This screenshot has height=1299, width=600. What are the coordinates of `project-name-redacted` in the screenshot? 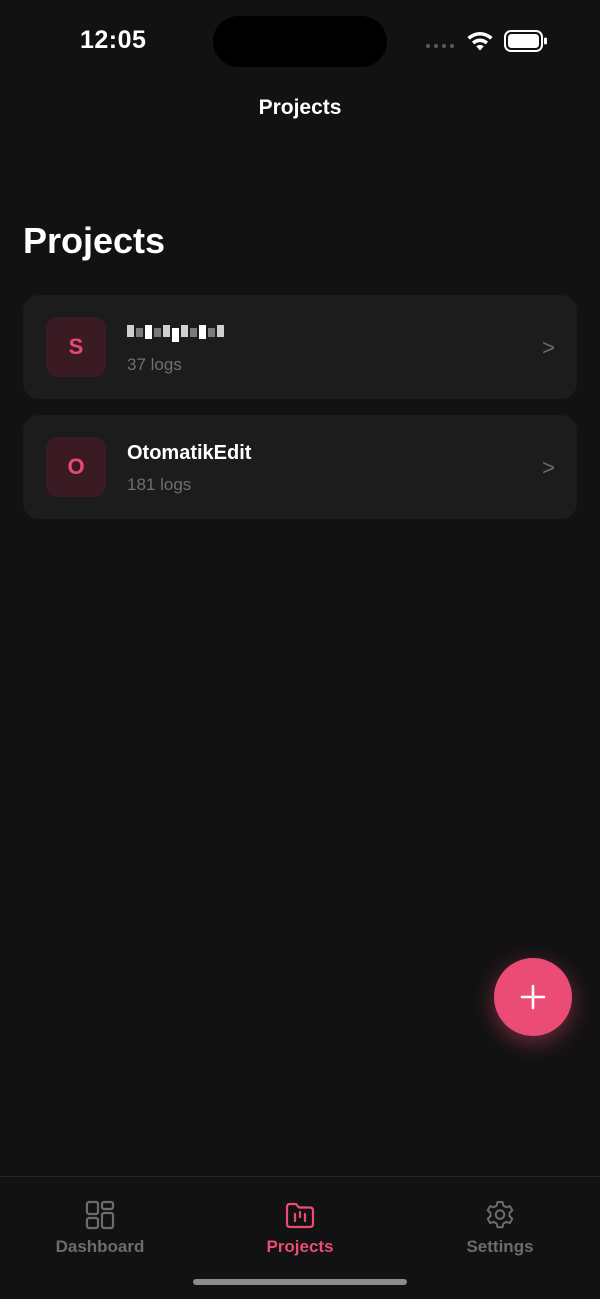 It's located at (175, 333).